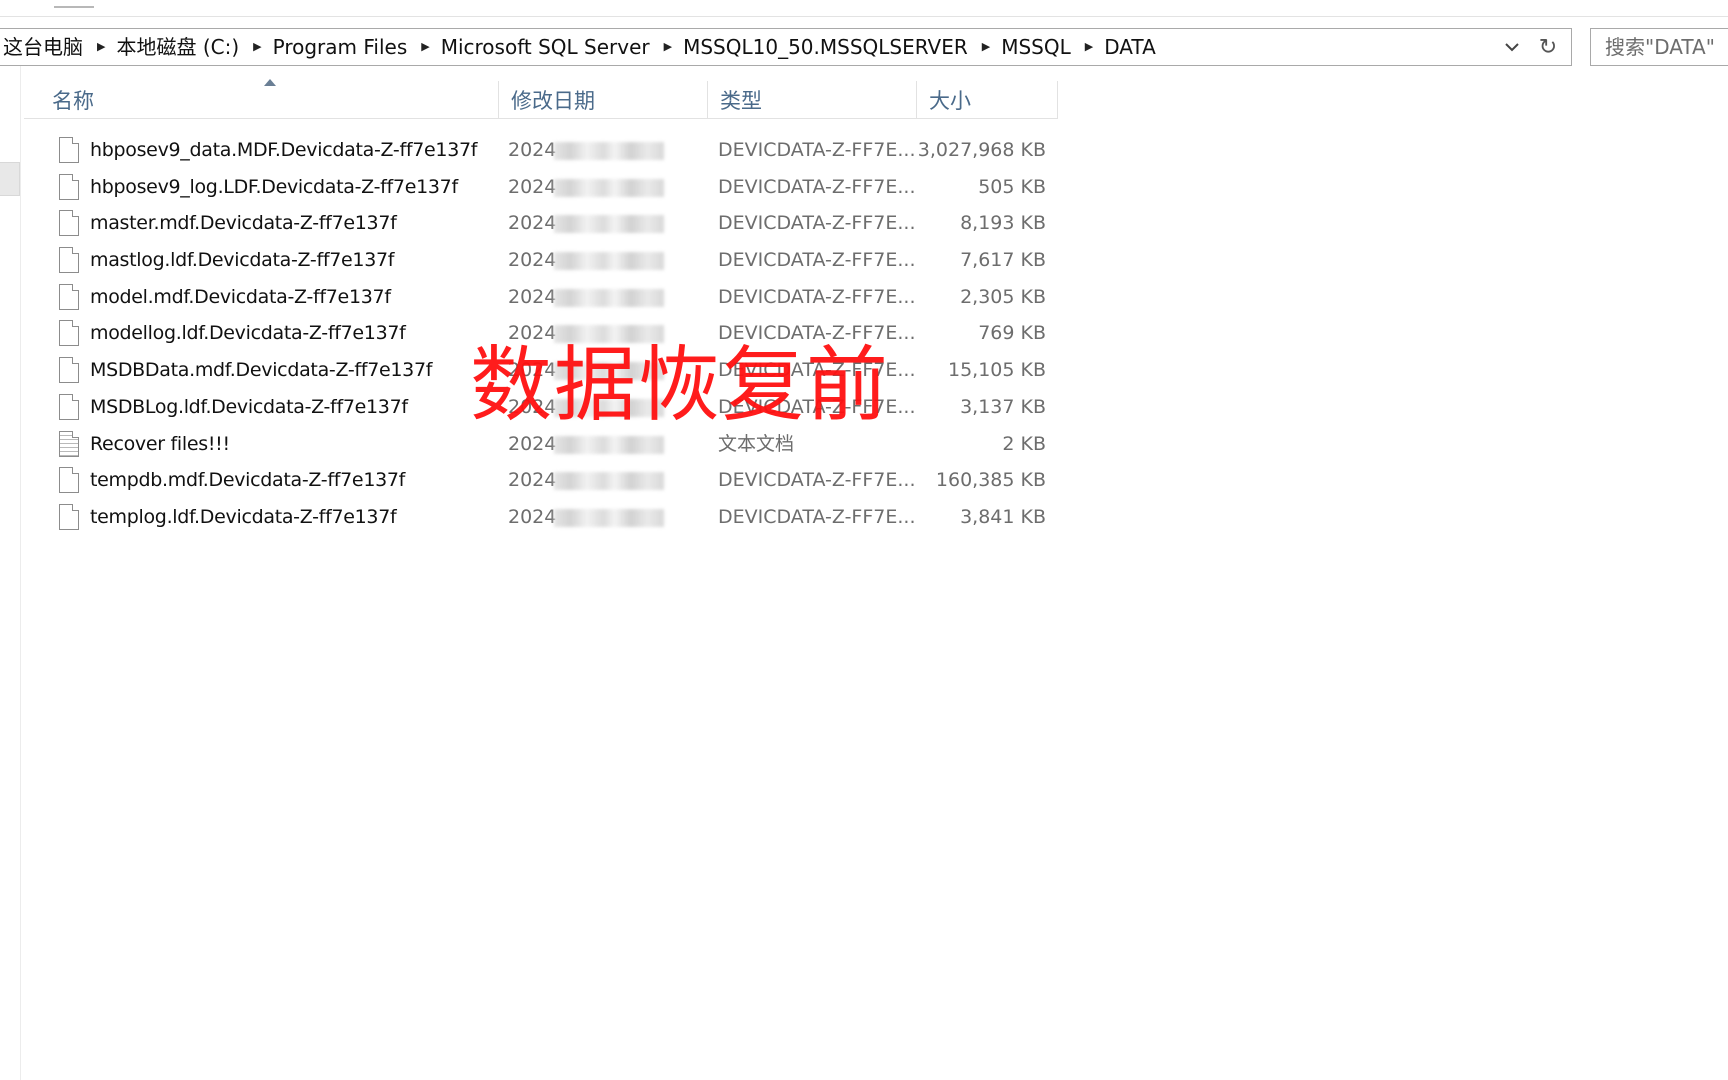 This screenshot has height=1080, width=1728. Describe the element at coordinates (990, 480) in the screenshot. I see `file-size: 160,385 KB` at that location.